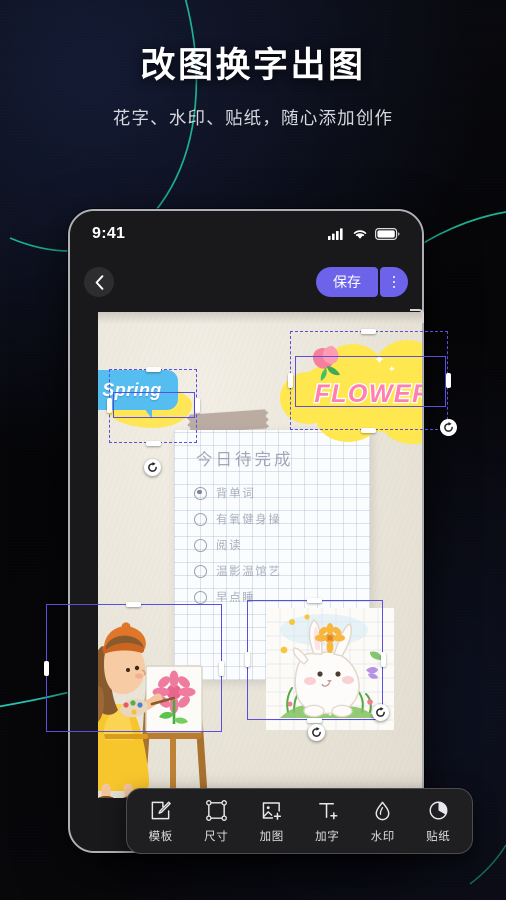 The width and height of the screenshot is (506, 900). Describe the element at coordinates (216, 837) in the screenshot. I see `toolbar-label: 尺寸` at that location.